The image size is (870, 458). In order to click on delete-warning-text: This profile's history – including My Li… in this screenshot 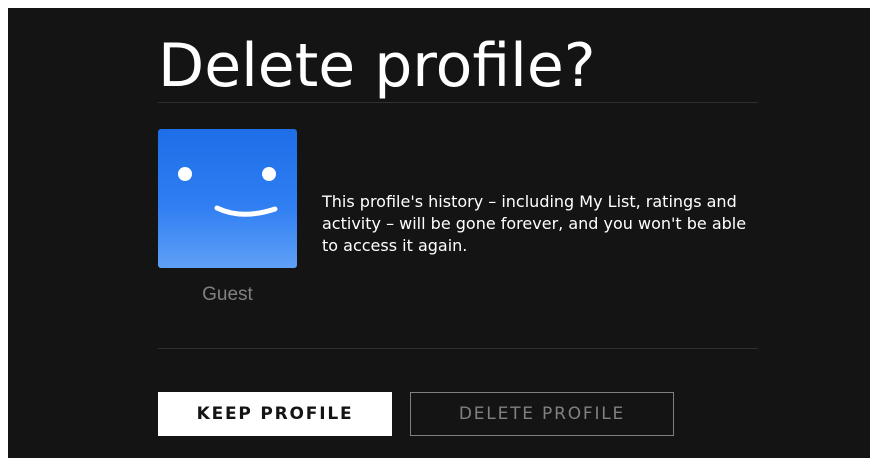, I will do `click(534, 223)`.